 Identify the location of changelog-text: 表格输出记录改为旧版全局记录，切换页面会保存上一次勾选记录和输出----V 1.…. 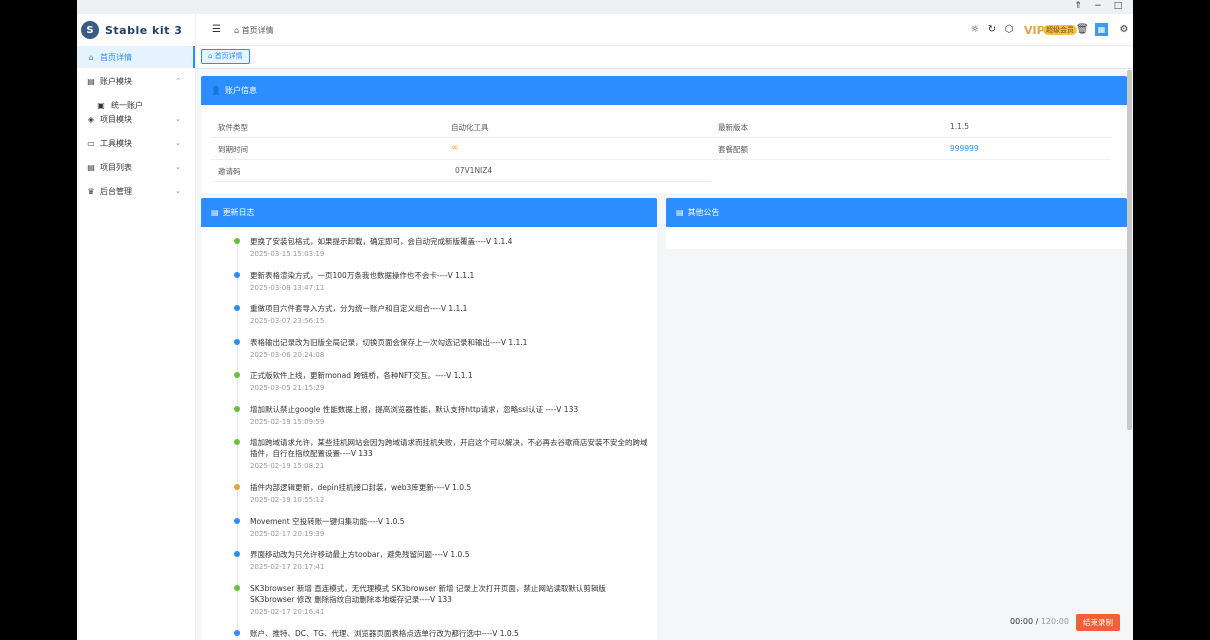
(389, 342).